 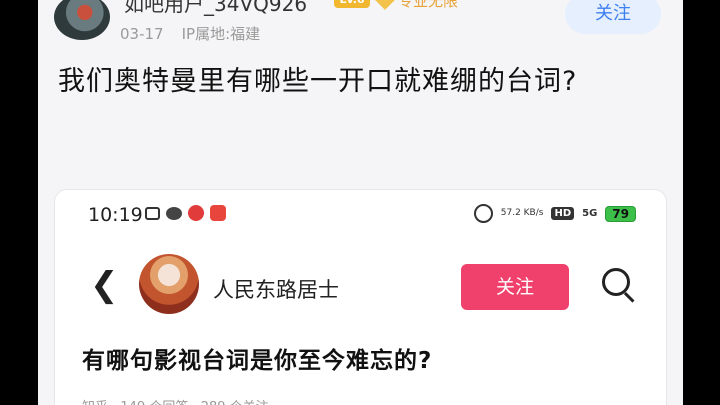 I want to click on ip-location: IP属地:福建, so click(x=221, y=34).